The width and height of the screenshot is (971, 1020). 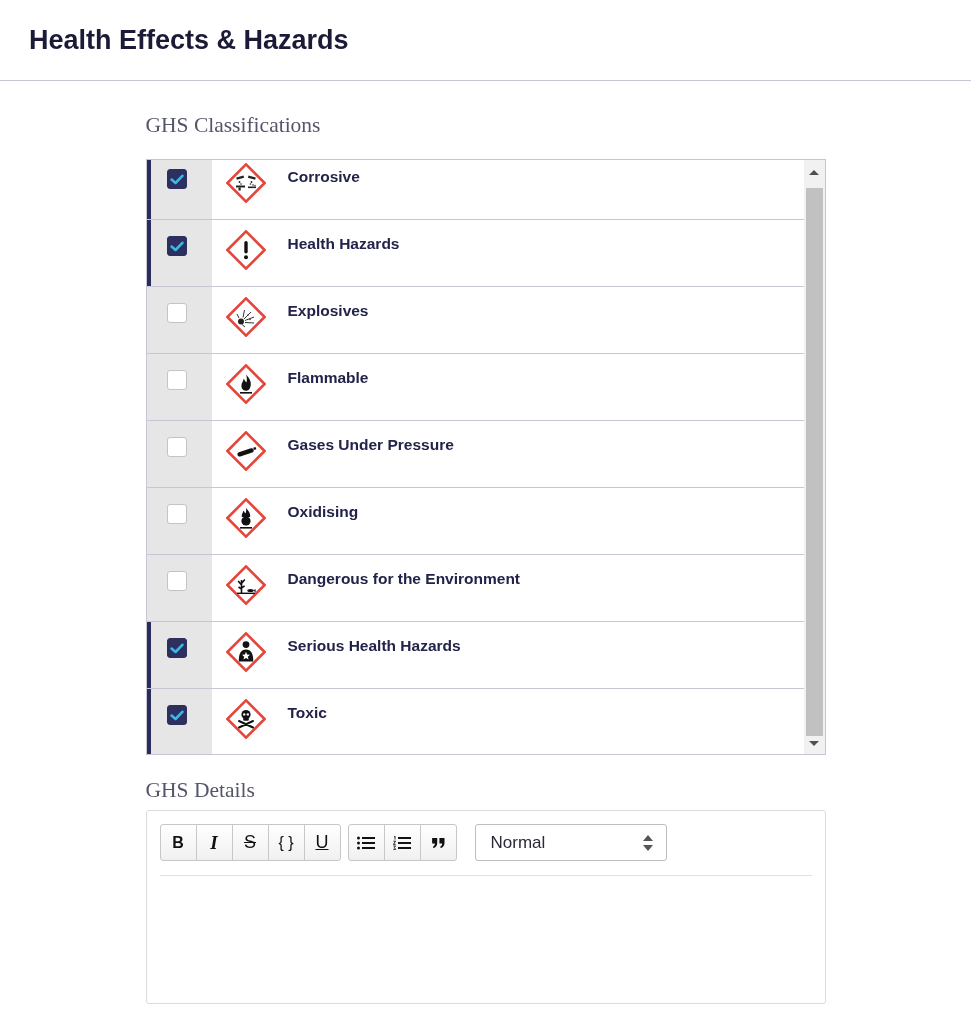 What do you see at coordinates (245, 652) in the screenshot?
I see `health-hazard-icon` at bounding box center [245, 652].